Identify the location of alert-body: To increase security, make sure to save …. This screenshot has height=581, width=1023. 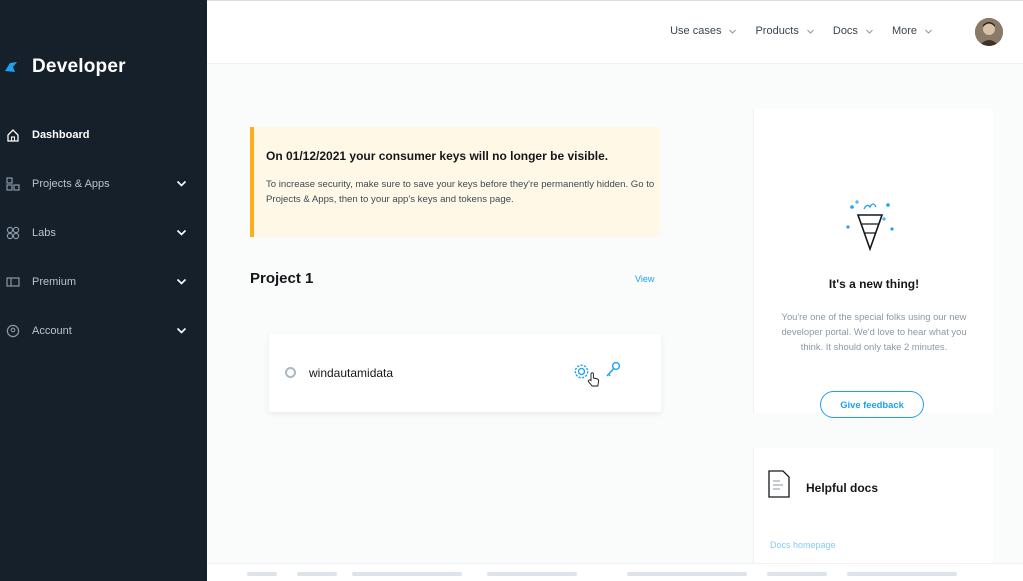
(460, 192).